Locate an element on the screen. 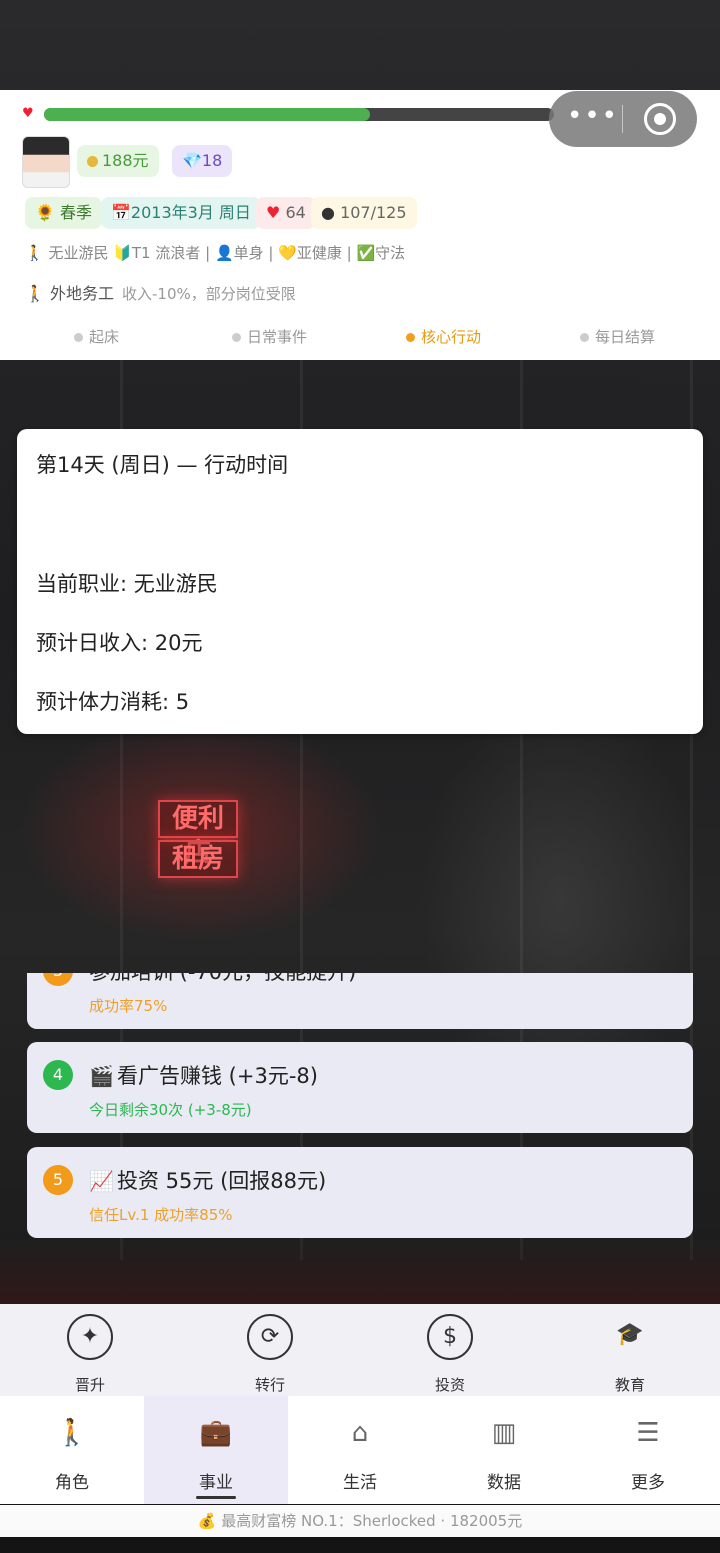  career-button-invest: $ 投资 is located at coordinates (450, 1350).